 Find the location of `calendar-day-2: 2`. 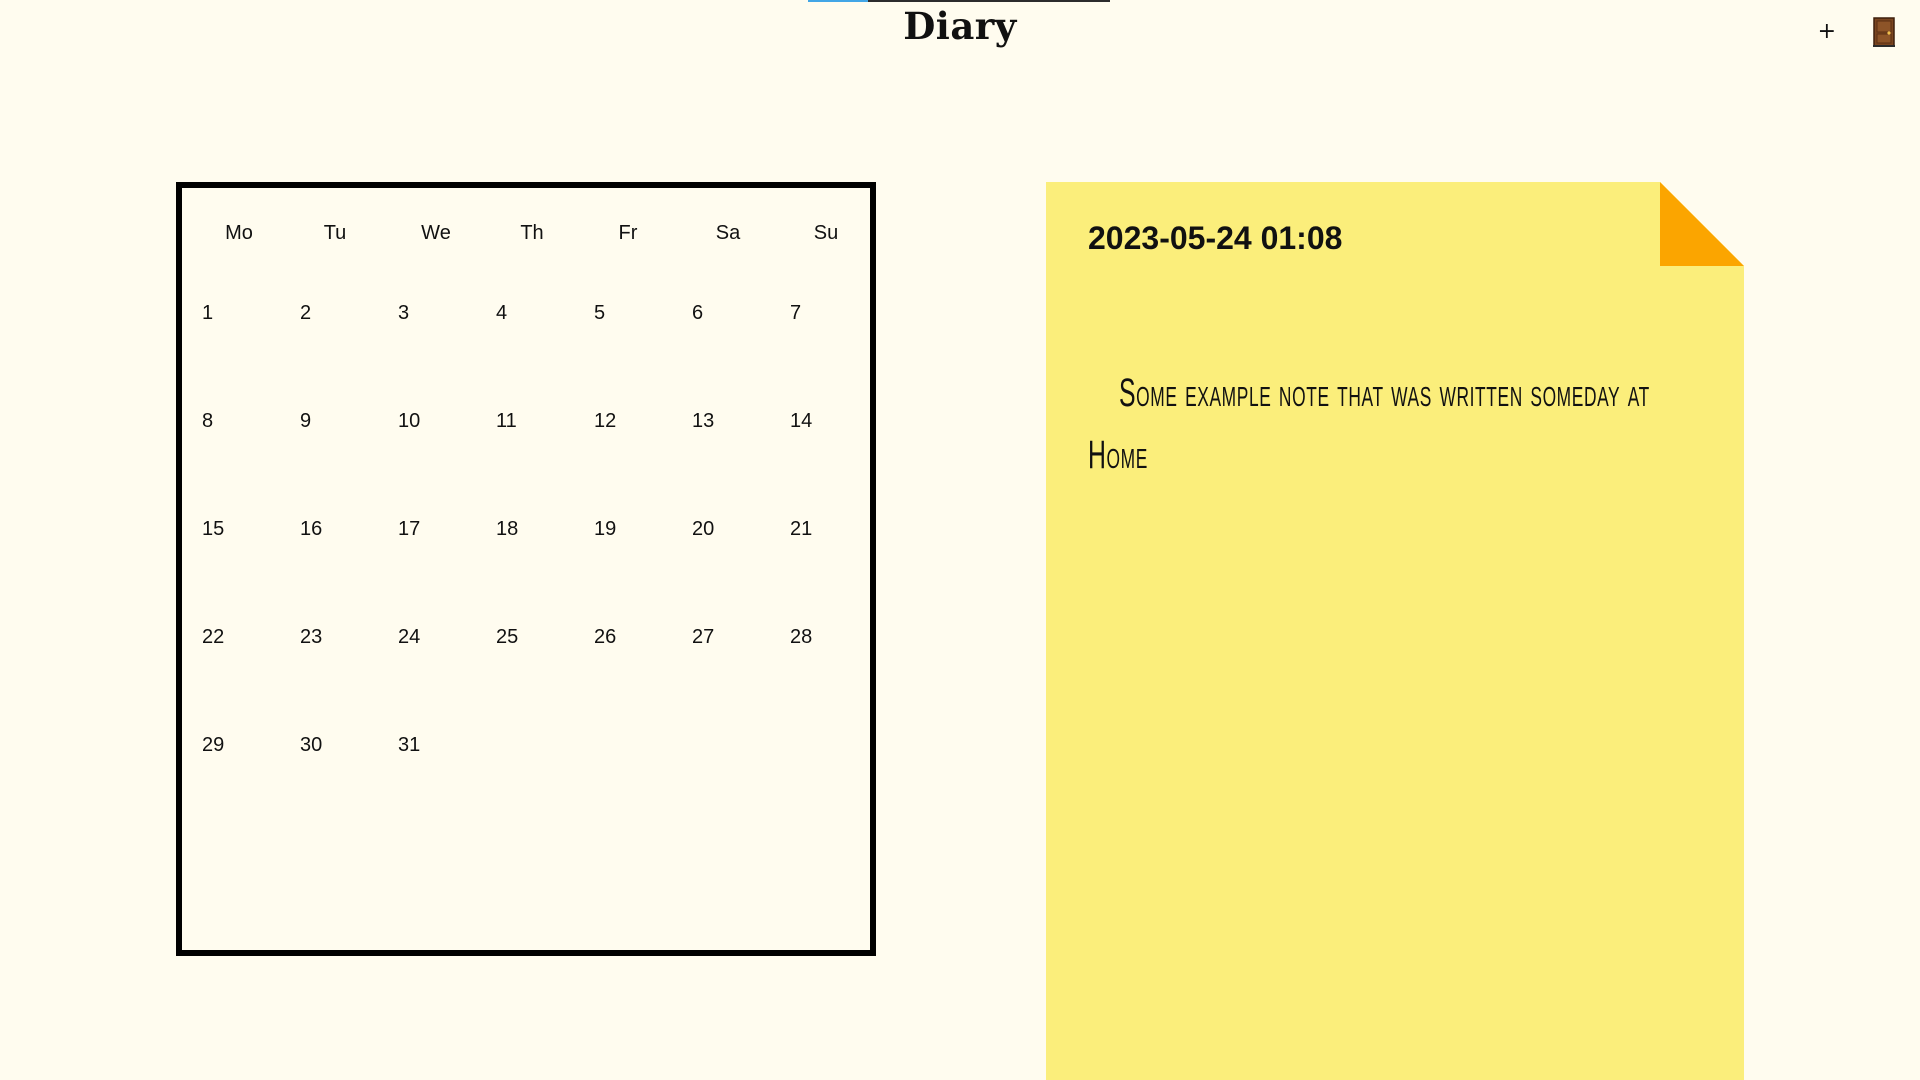

calendar-day-2: 2 is located at coordinates (345, 338).